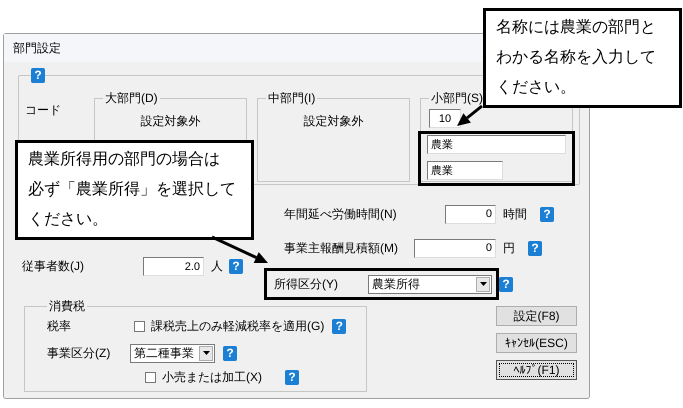 Image resolution: width=683 pixels, height=408 pixels. I want to click on input-field: 10, so click(445, 118).